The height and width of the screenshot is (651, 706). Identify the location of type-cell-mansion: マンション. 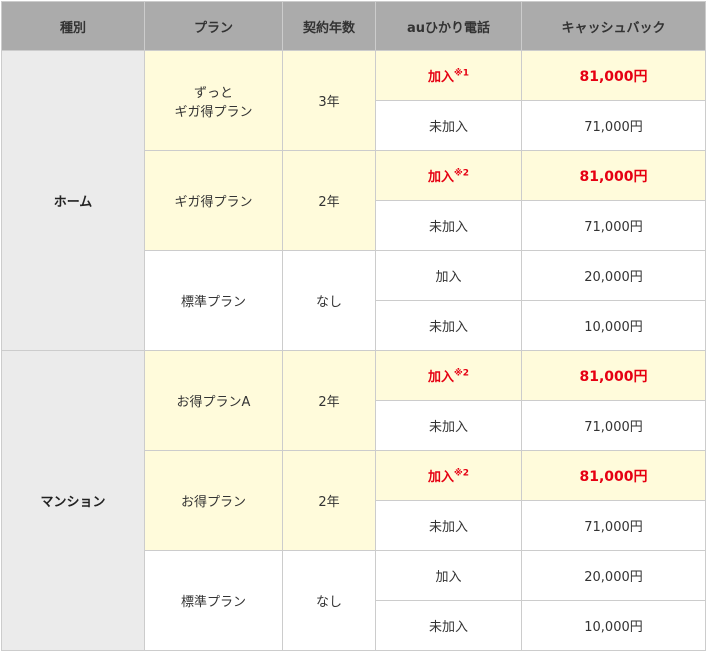
(73, 500).